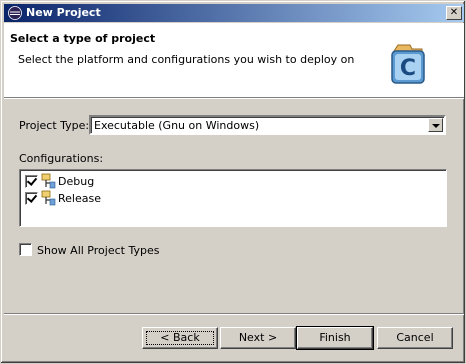  I want to click on cancel-button: Cancel, so click(415, 338).